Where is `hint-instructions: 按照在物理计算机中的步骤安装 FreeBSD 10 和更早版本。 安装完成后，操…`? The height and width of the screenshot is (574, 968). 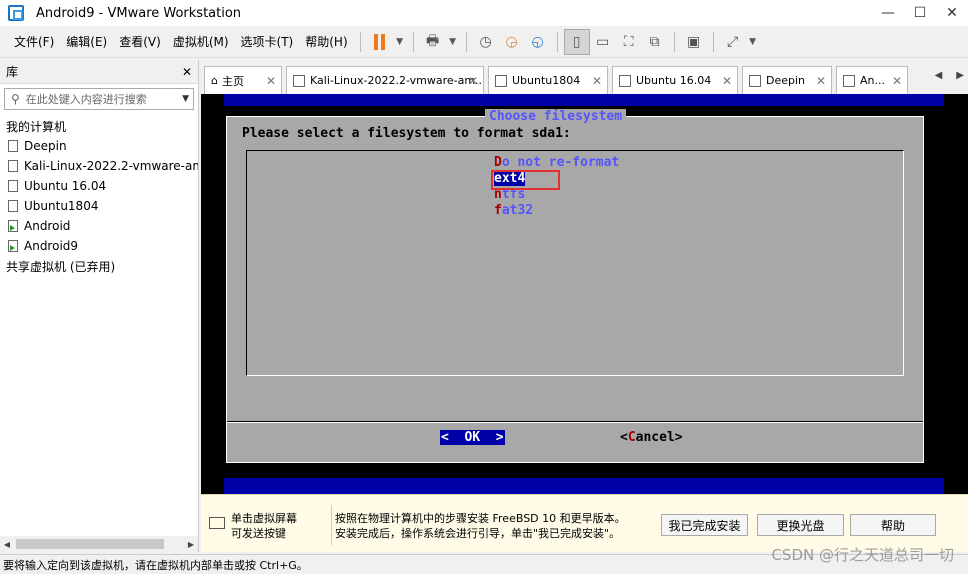
hint-instructions: 按照在物理计算机中的步骤安装 FreeBSD 10 和更早版本。 安装完成后，操… is located at coordinates (480, 526).